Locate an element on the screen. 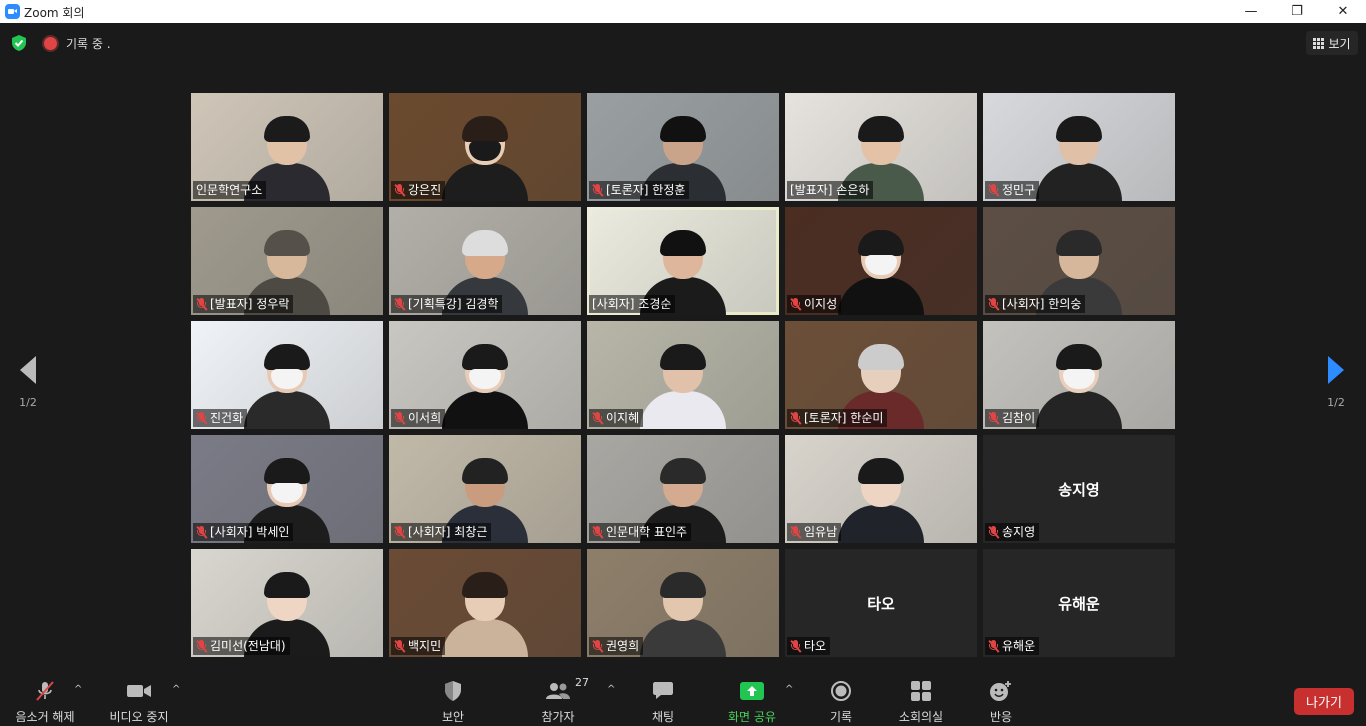 This screenshot has height=726, width=1366. stop-video-label: 비디오 중지 is located at coordinates (139, 717).